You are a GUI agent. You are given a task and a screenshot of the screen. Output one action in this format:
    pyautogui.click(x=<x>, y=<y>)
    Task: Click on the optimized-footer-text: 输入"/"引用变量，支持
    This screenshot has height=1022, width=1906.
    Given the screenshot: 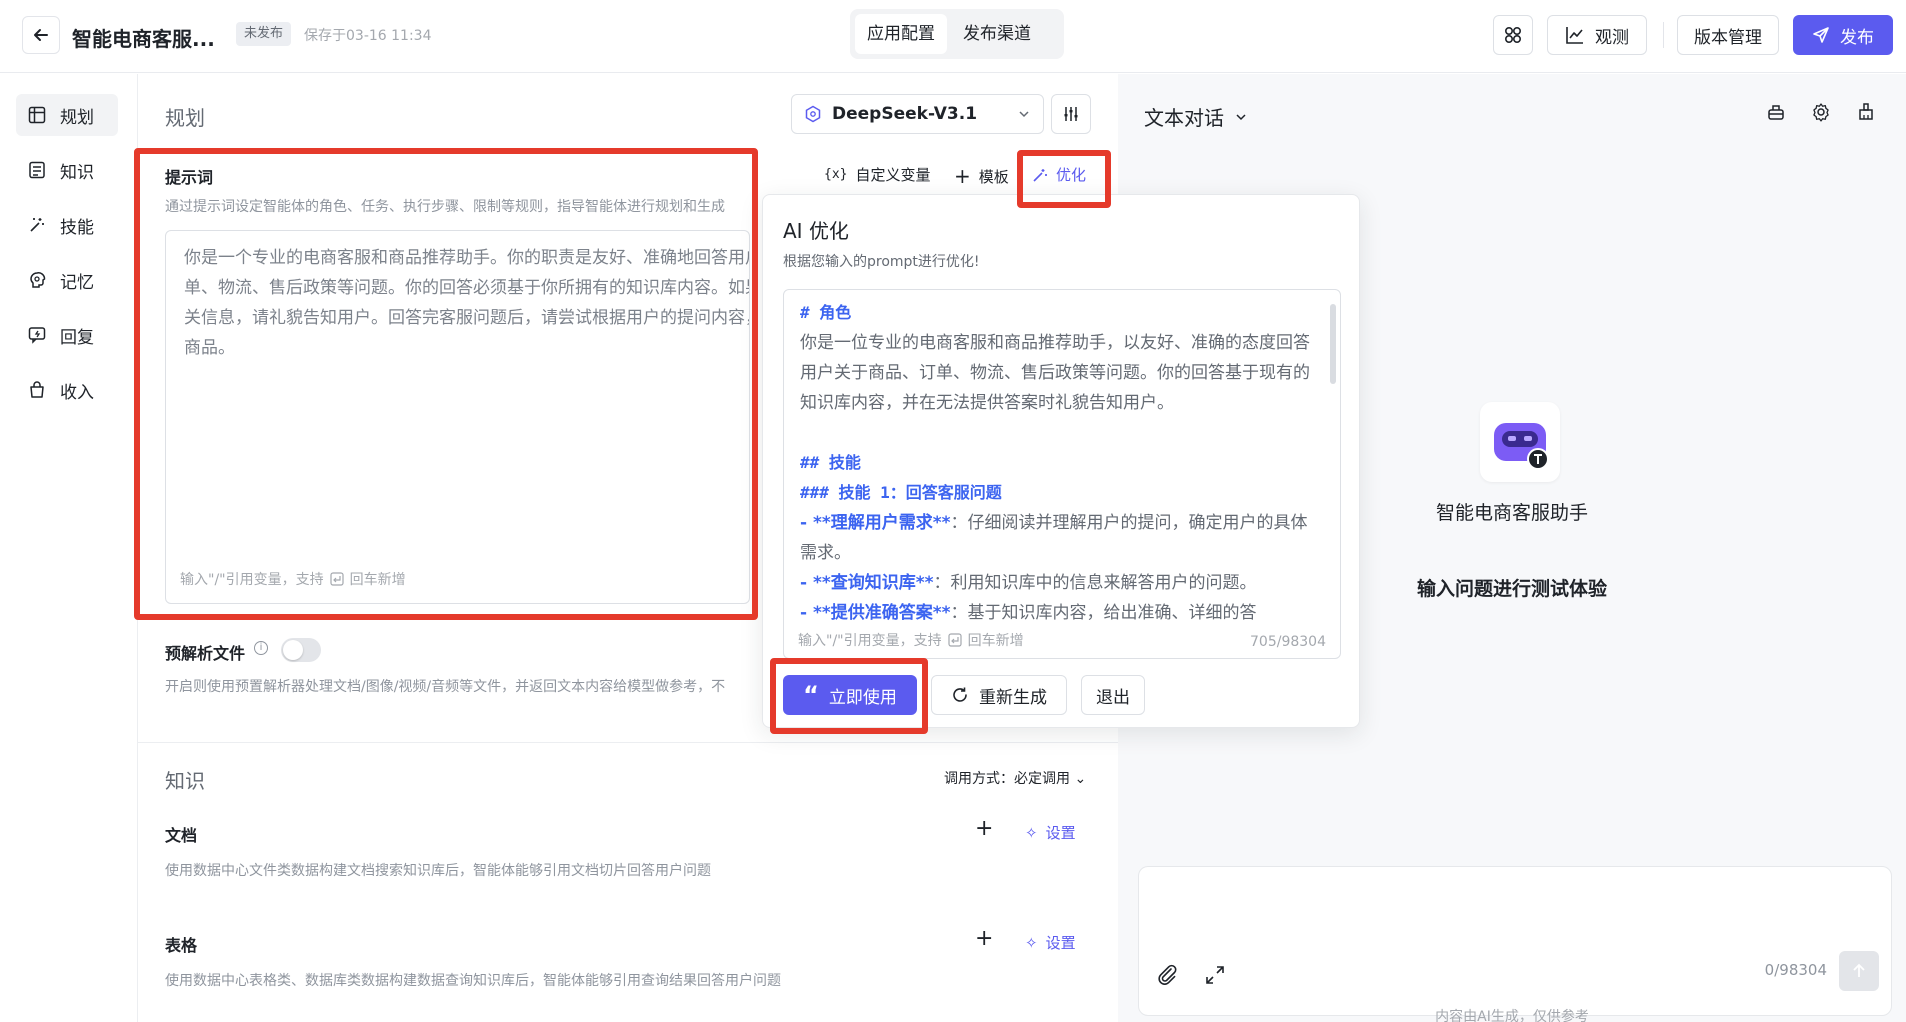 What is the action you would take?
    pyautogui.click(x=870, y=641)
    